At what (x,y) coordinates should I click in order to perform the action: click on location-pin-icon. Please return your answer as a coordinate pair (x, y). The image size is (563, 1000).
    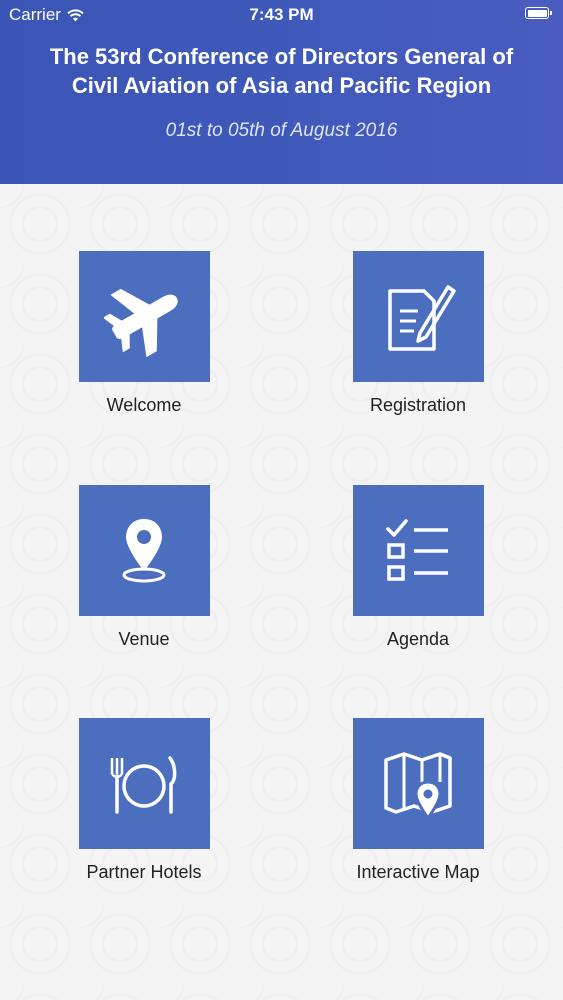
    Looking at the image, I should click on (144, 550).